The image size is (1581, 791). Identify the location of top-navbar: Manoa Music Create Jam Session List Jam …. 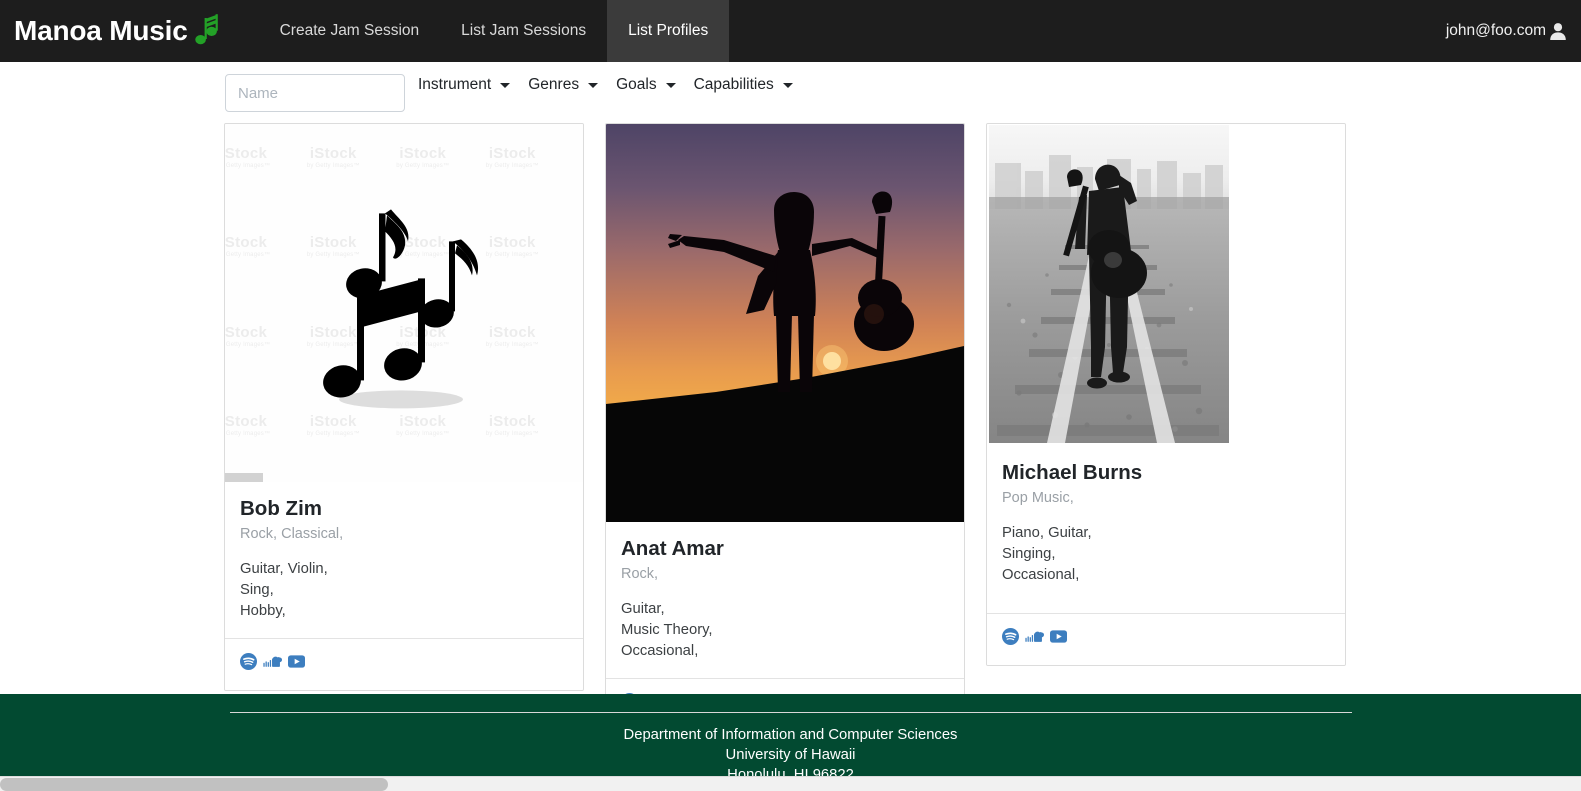
(790, 31).